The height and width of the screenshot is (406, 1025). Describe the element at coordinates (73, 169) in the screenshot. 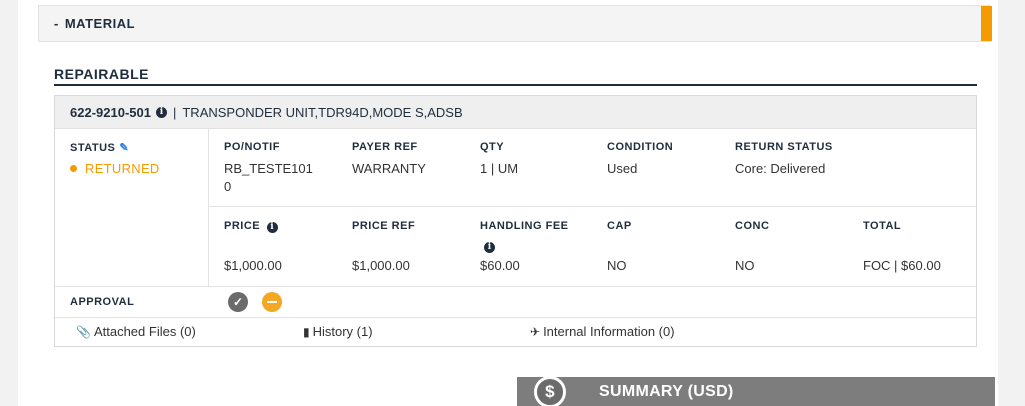

I see `status-dot-icon` at that location.